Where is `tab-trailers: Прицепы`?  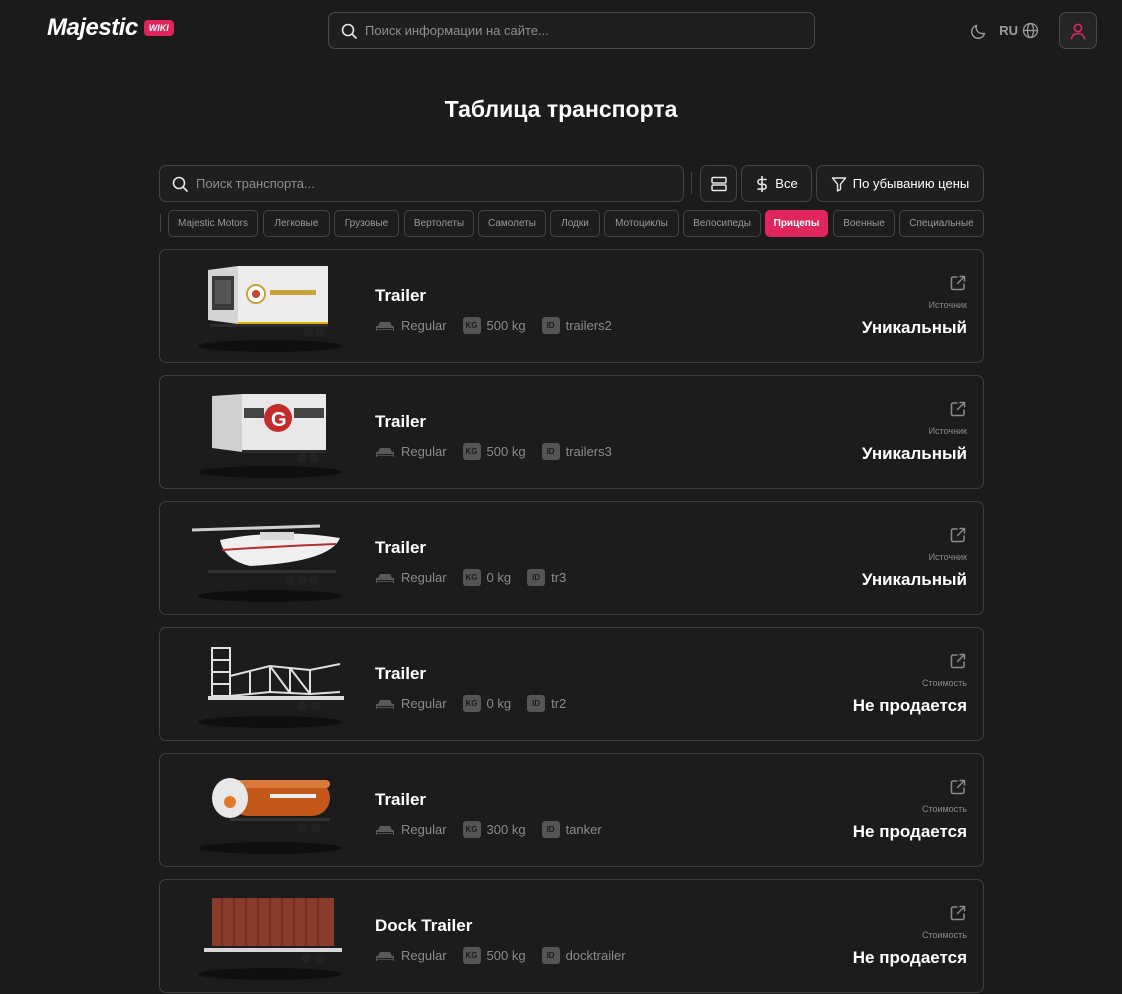 tab-trailers: Прицепы is located at coordinates (796, 223).